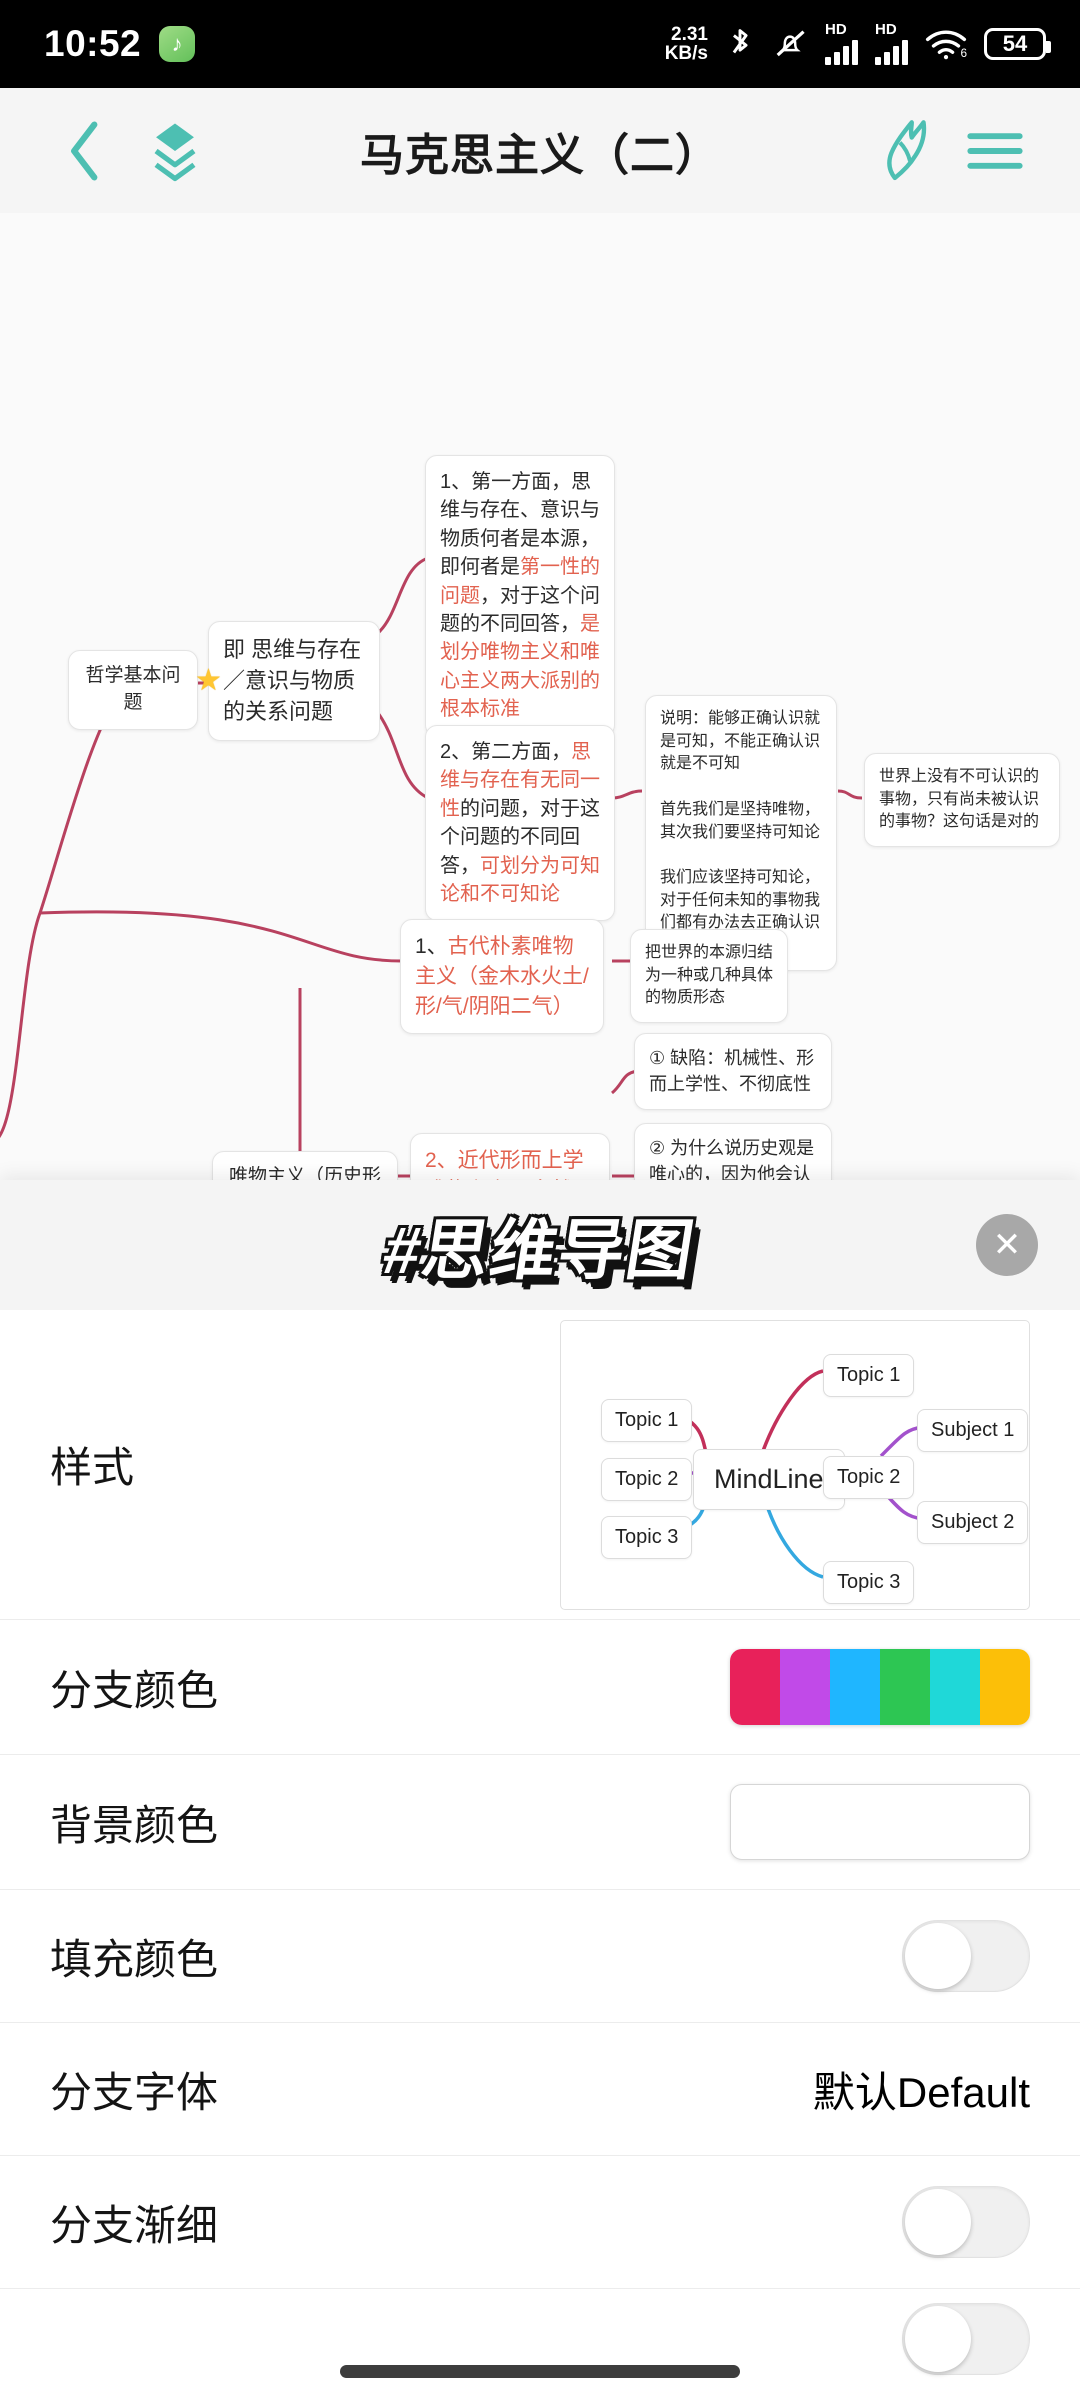  I want to click on row-bg-color: 背景颜色, so click(540, 1822).